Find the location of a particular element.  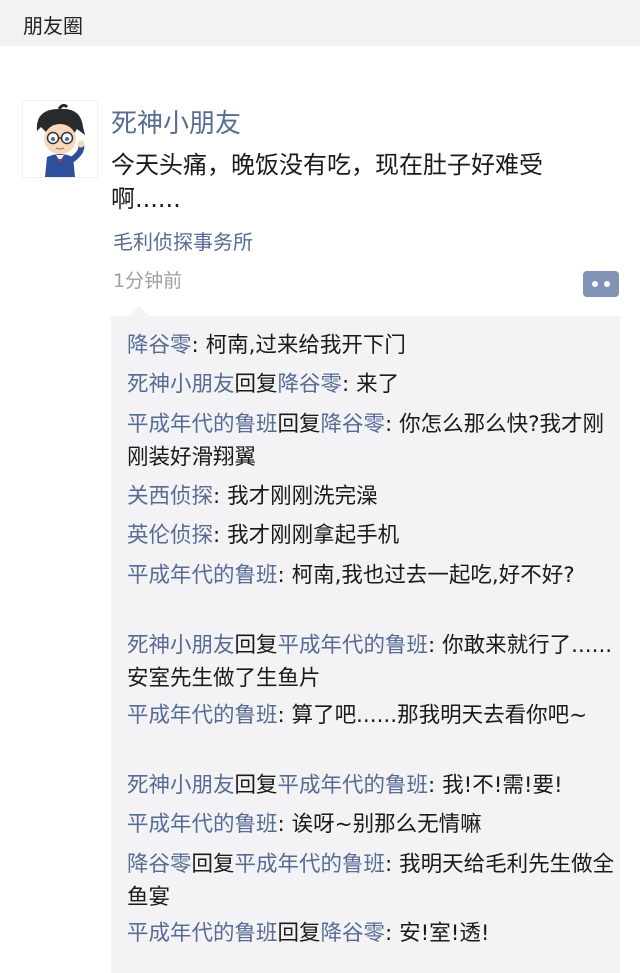

comment-text: 诶呀~别那么无情嘛 is located at coordinates (386, 824).